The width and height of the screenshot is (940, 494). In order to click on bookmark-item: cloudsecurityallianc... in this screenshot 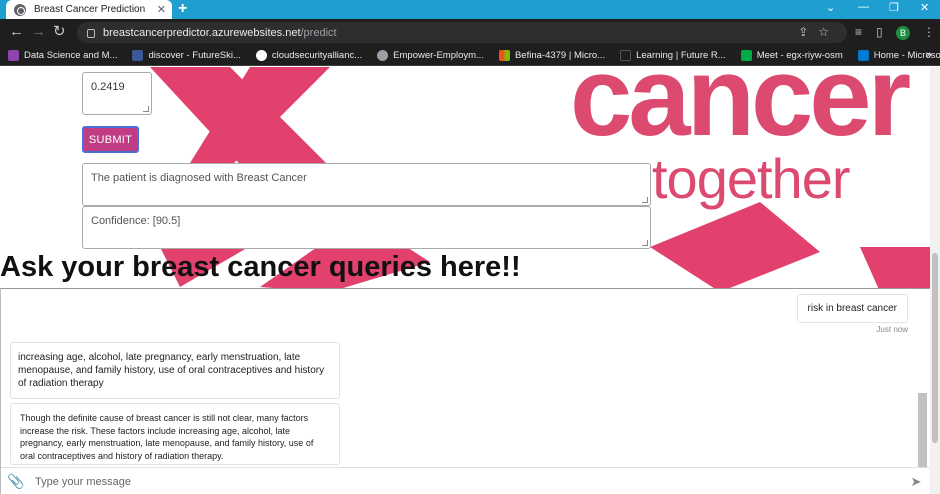, I will do `click(309, 55)`.